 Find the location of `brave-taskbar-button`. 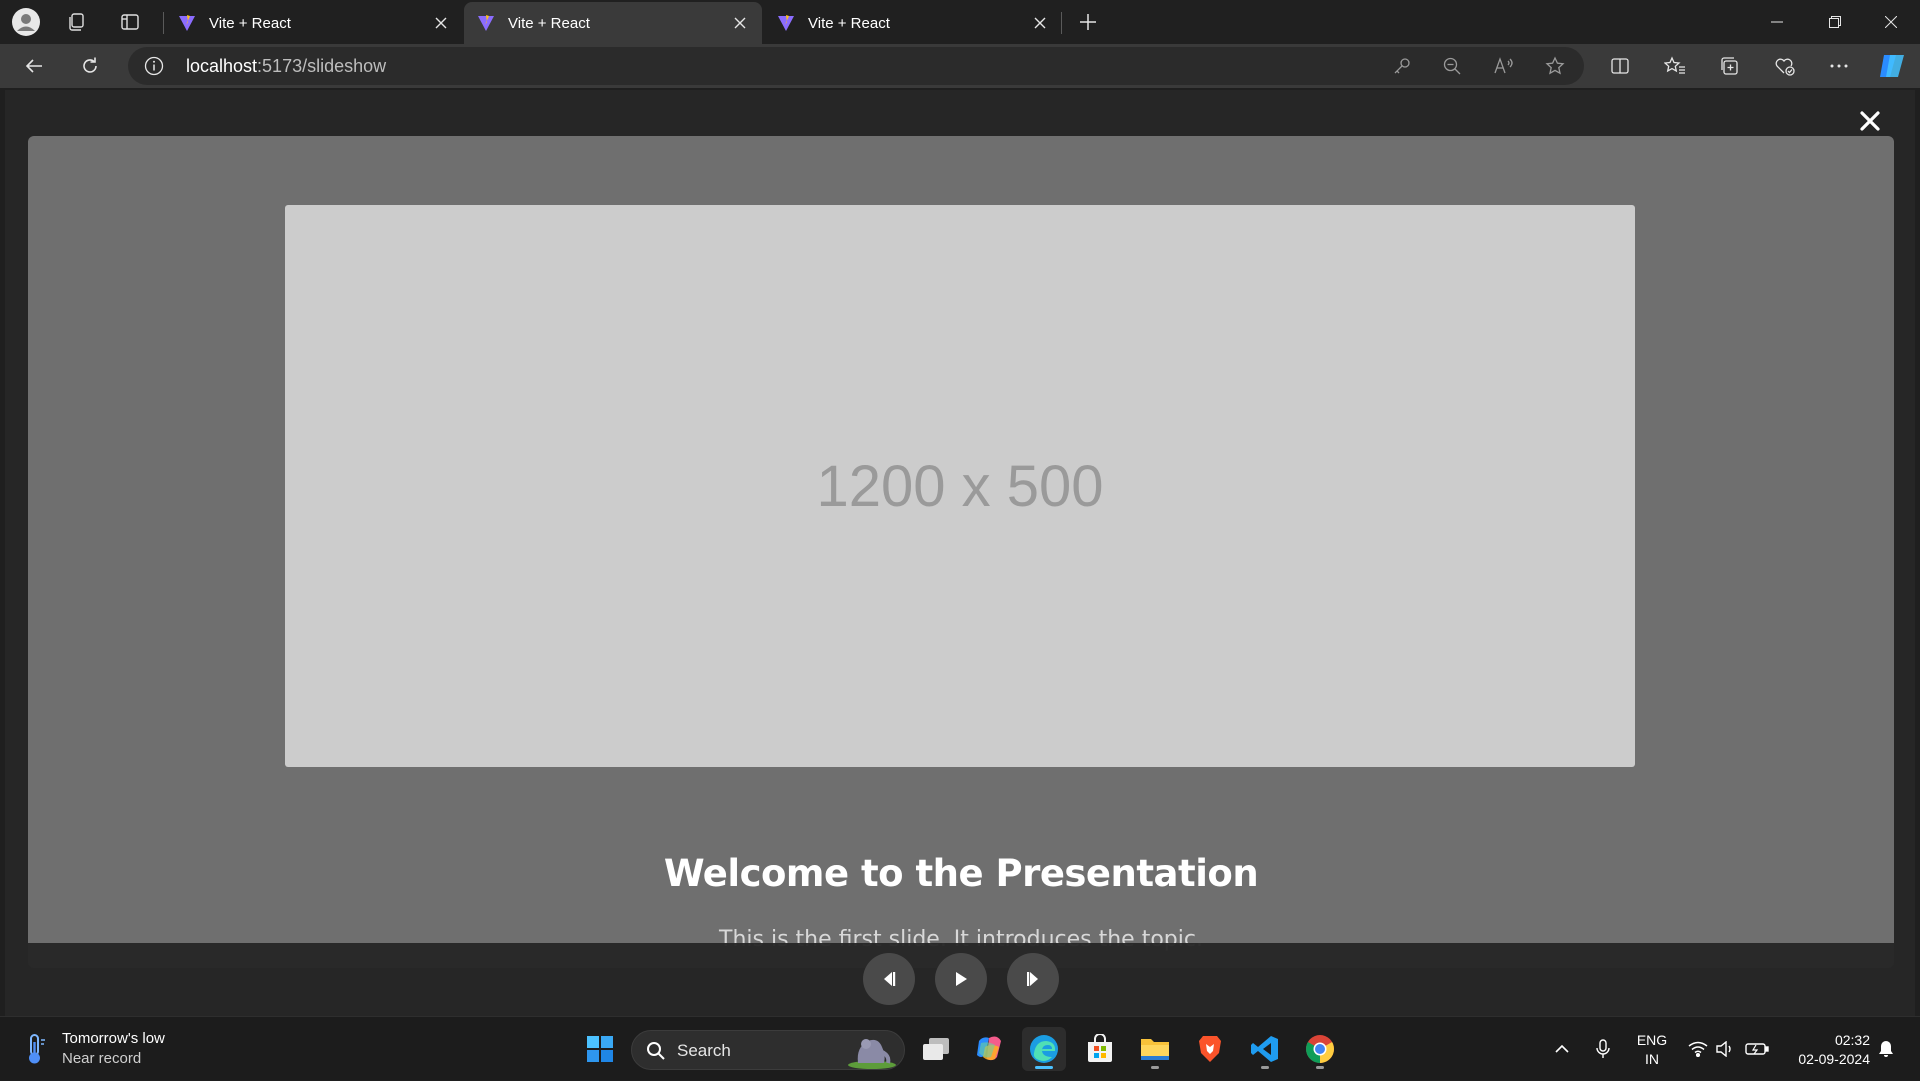

brave-taskbar-button is located at coordinates (1210, 1049).